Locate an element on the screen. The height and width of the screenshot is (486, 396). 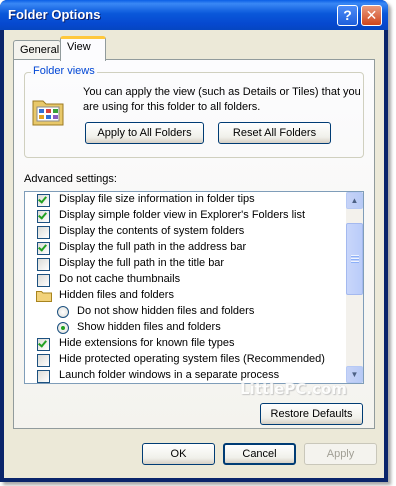
help-button: ? is located at coordinates (347, 15).